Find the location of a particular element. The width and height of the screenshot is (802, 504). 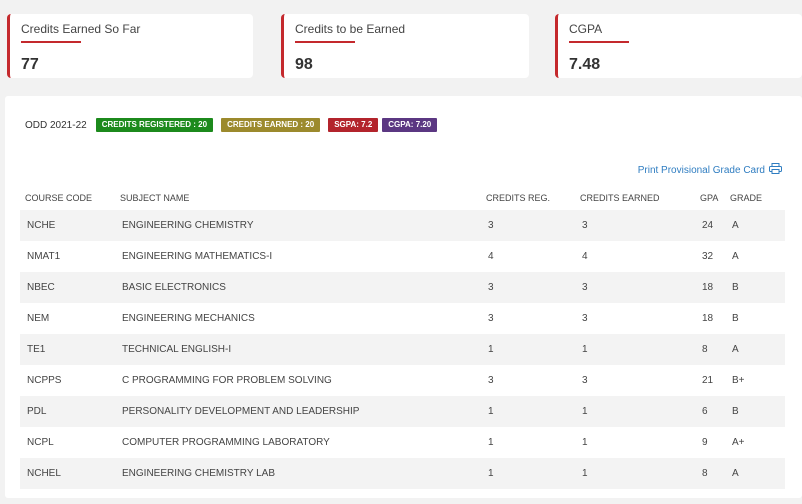

table-row: NCHEL ENGINEERING CHEMISTRY LAB 1 1 8 A is located at coordinates (402, 473).